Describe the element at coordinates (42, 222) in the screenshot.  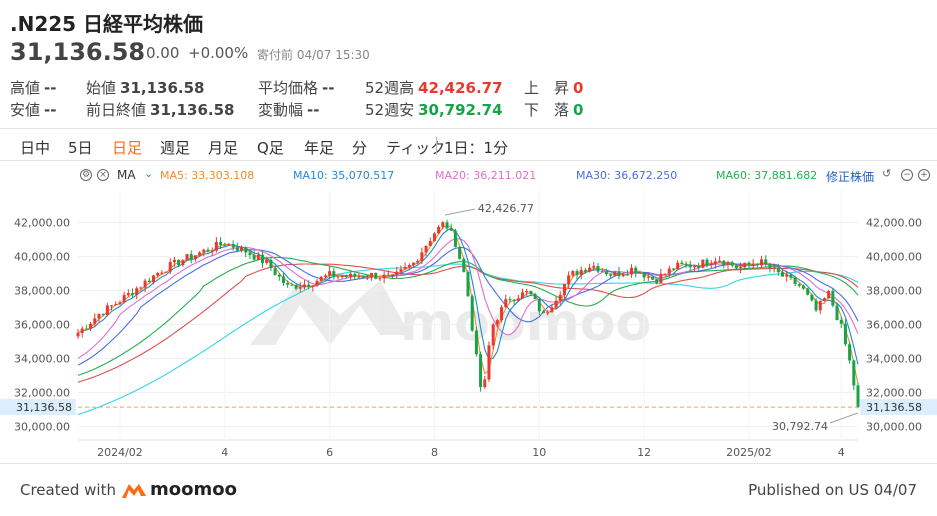
I see `y-tick-label: 42,000.00` at that location.